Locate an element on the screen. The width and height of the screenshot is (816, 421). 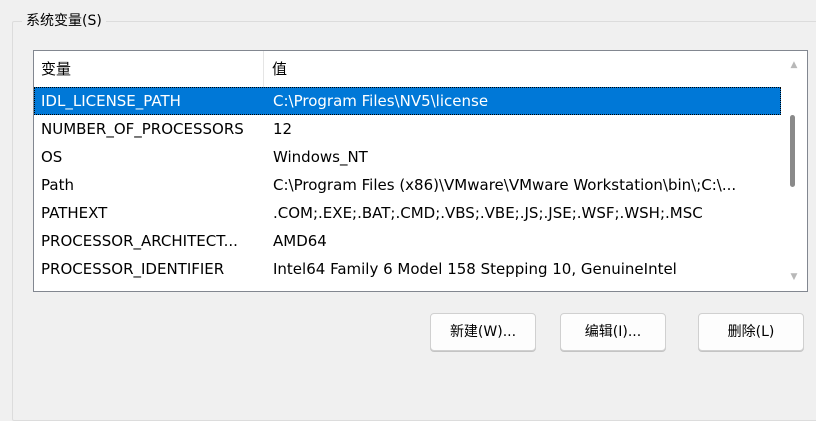
table-row: OS Windows_NT is located at coordinates (407, 157).